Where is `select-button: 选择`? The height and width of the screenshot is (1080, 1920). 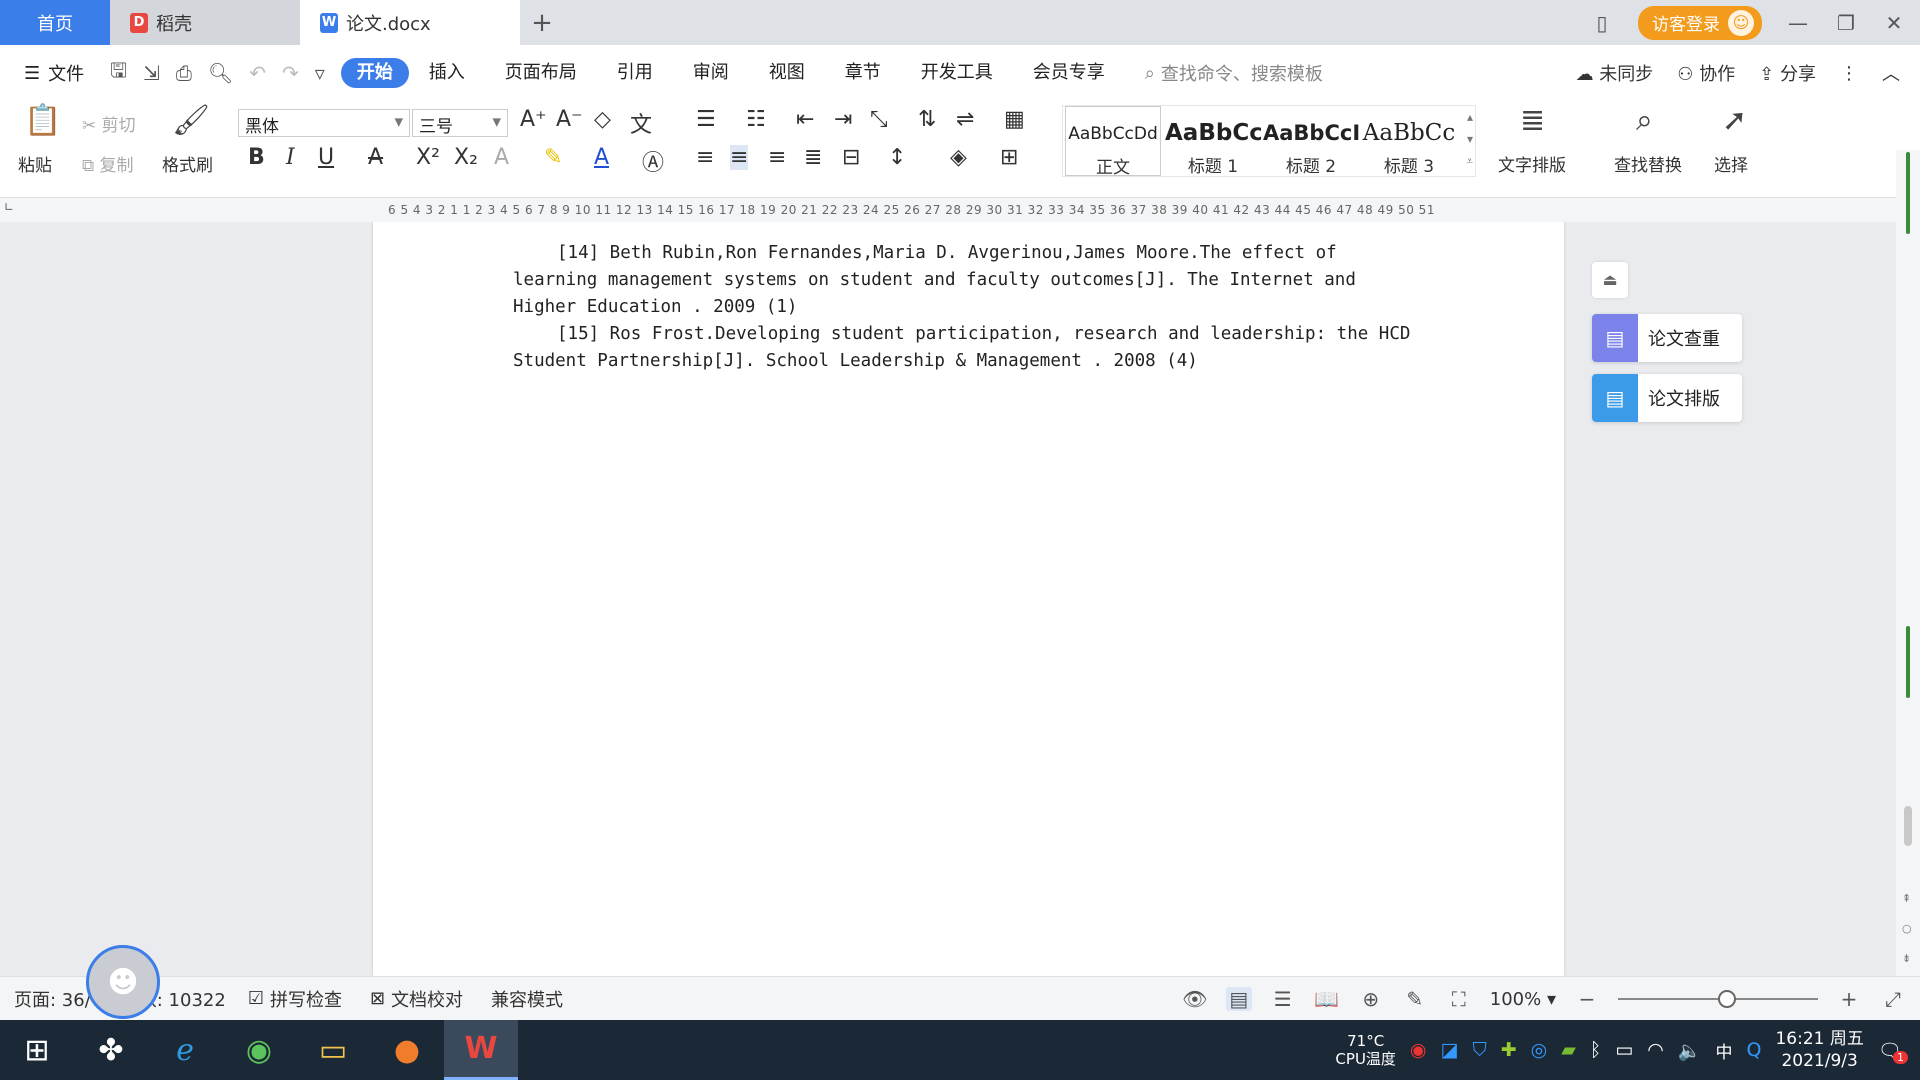
select-button: 选择 is located at coordinates (1731, 163).